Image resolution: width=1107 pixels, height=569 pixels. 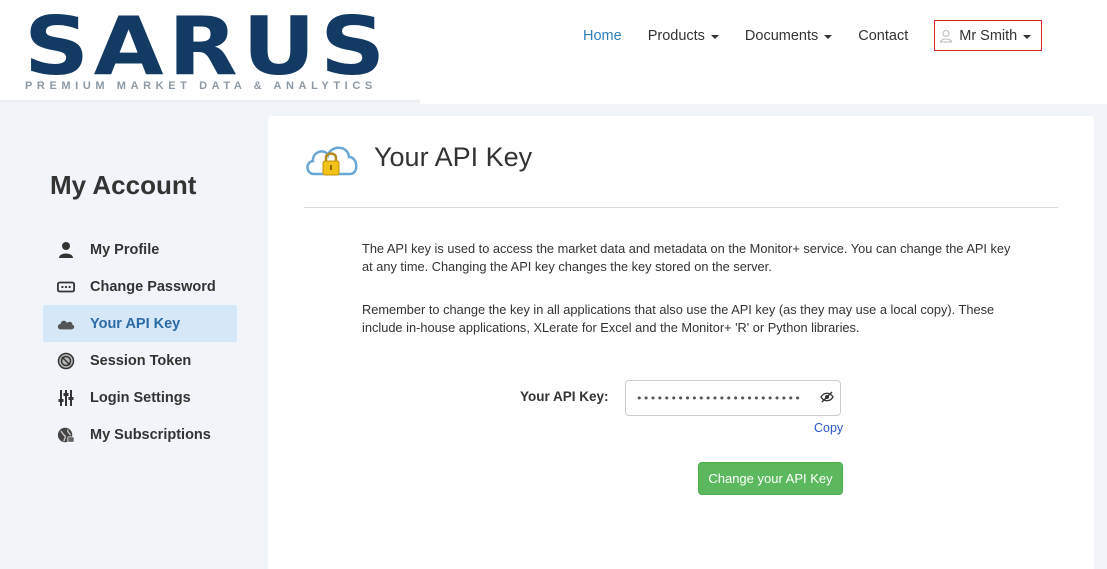 I want to click on sidebar-item-label: Login Settings, so click(x=140, y=397).